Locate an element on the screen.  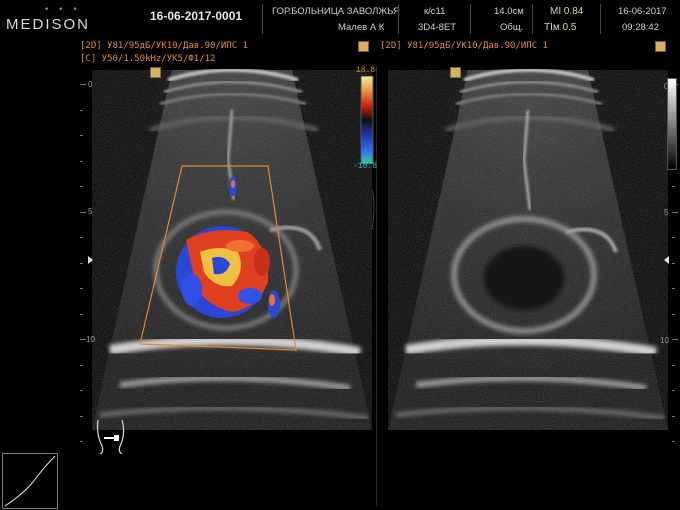
color-scale-max: 18.8 is located at coordinates (366, 70).